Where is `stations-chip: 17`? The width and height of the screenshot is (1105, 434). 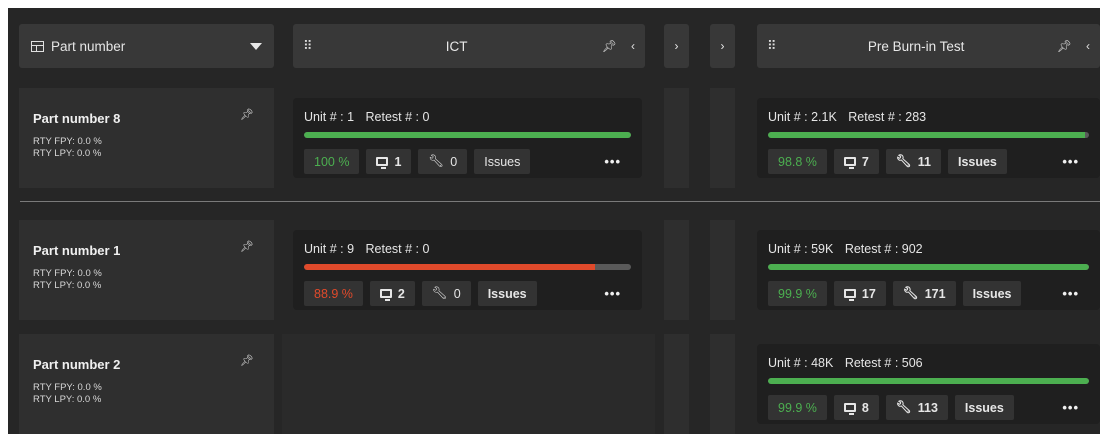
stations-chip: 17 is located at coordinates (859, 293).